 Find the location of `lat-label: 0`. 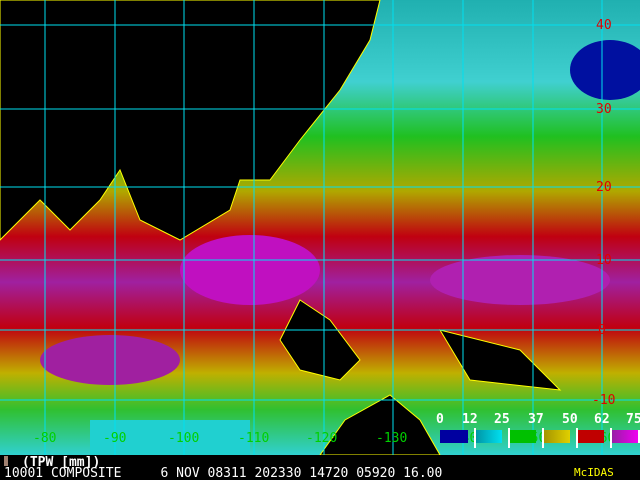

lat-label: 0 is located at coordinates (602, 330).